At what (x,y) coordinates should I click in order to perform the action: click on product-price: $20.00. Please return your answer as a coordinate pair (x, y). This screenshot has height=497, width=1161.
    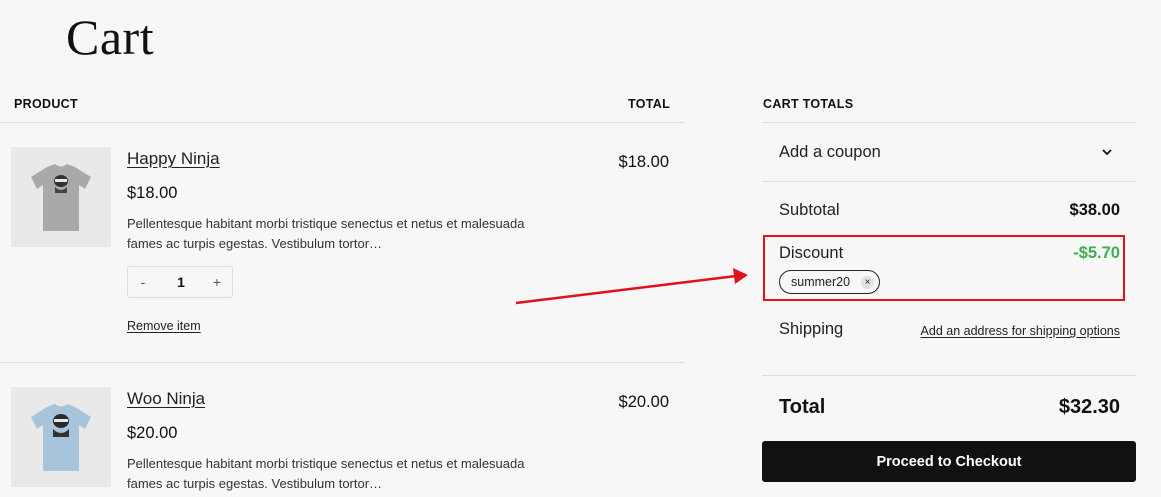
    Looking at the image, I should click on (152, 433).